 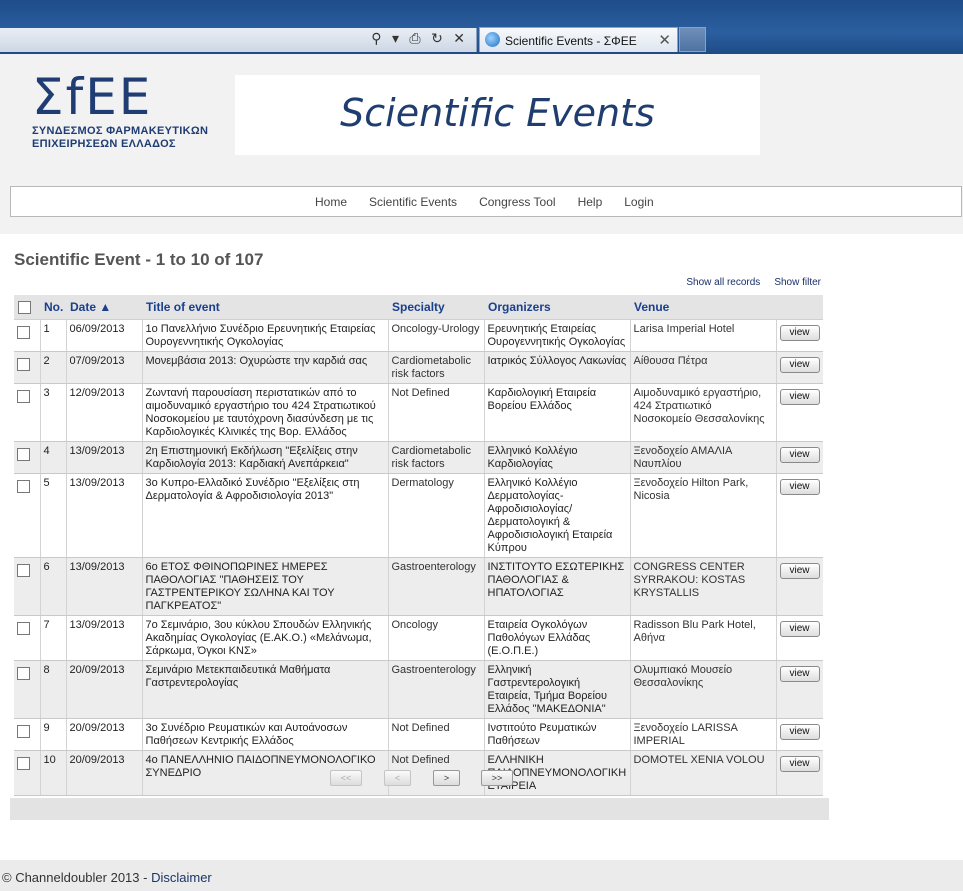 What do you see at coordinates (517, 202) in the screenshot?
I see `nav-congress-tool: Congress Tool` at bounding box center [517, 202].